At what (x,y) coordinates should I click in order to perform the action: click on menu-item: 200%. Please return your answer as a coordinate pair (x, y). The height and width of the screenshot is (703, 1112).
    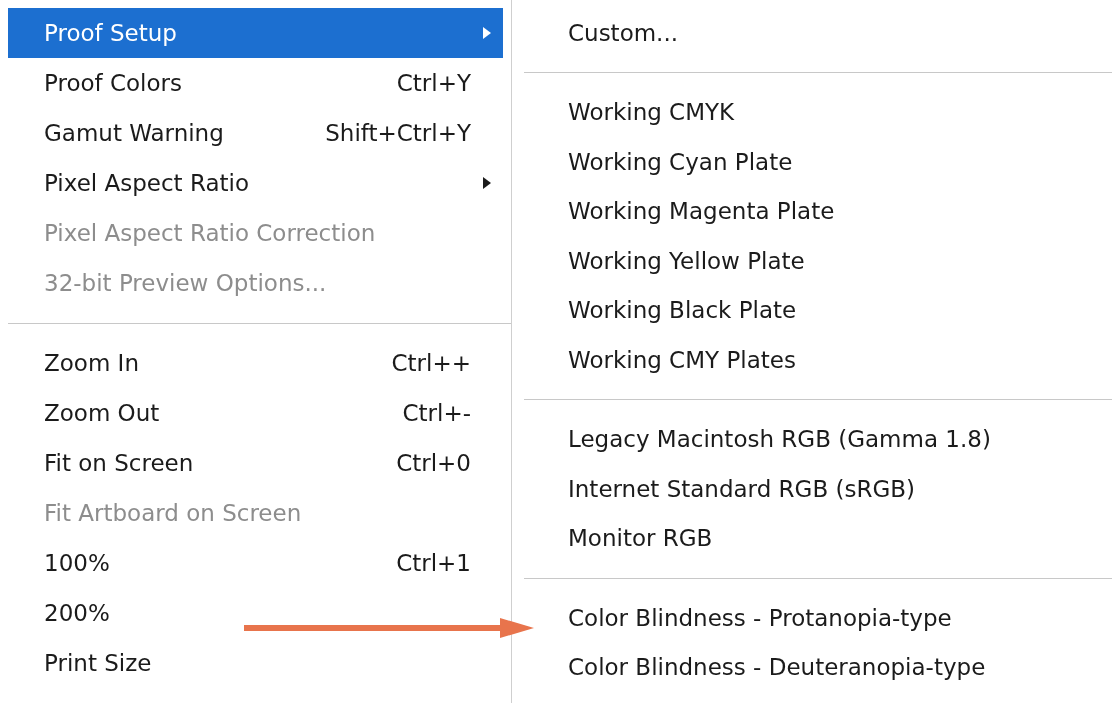
    Looking at the image, I should click on (255, 613).